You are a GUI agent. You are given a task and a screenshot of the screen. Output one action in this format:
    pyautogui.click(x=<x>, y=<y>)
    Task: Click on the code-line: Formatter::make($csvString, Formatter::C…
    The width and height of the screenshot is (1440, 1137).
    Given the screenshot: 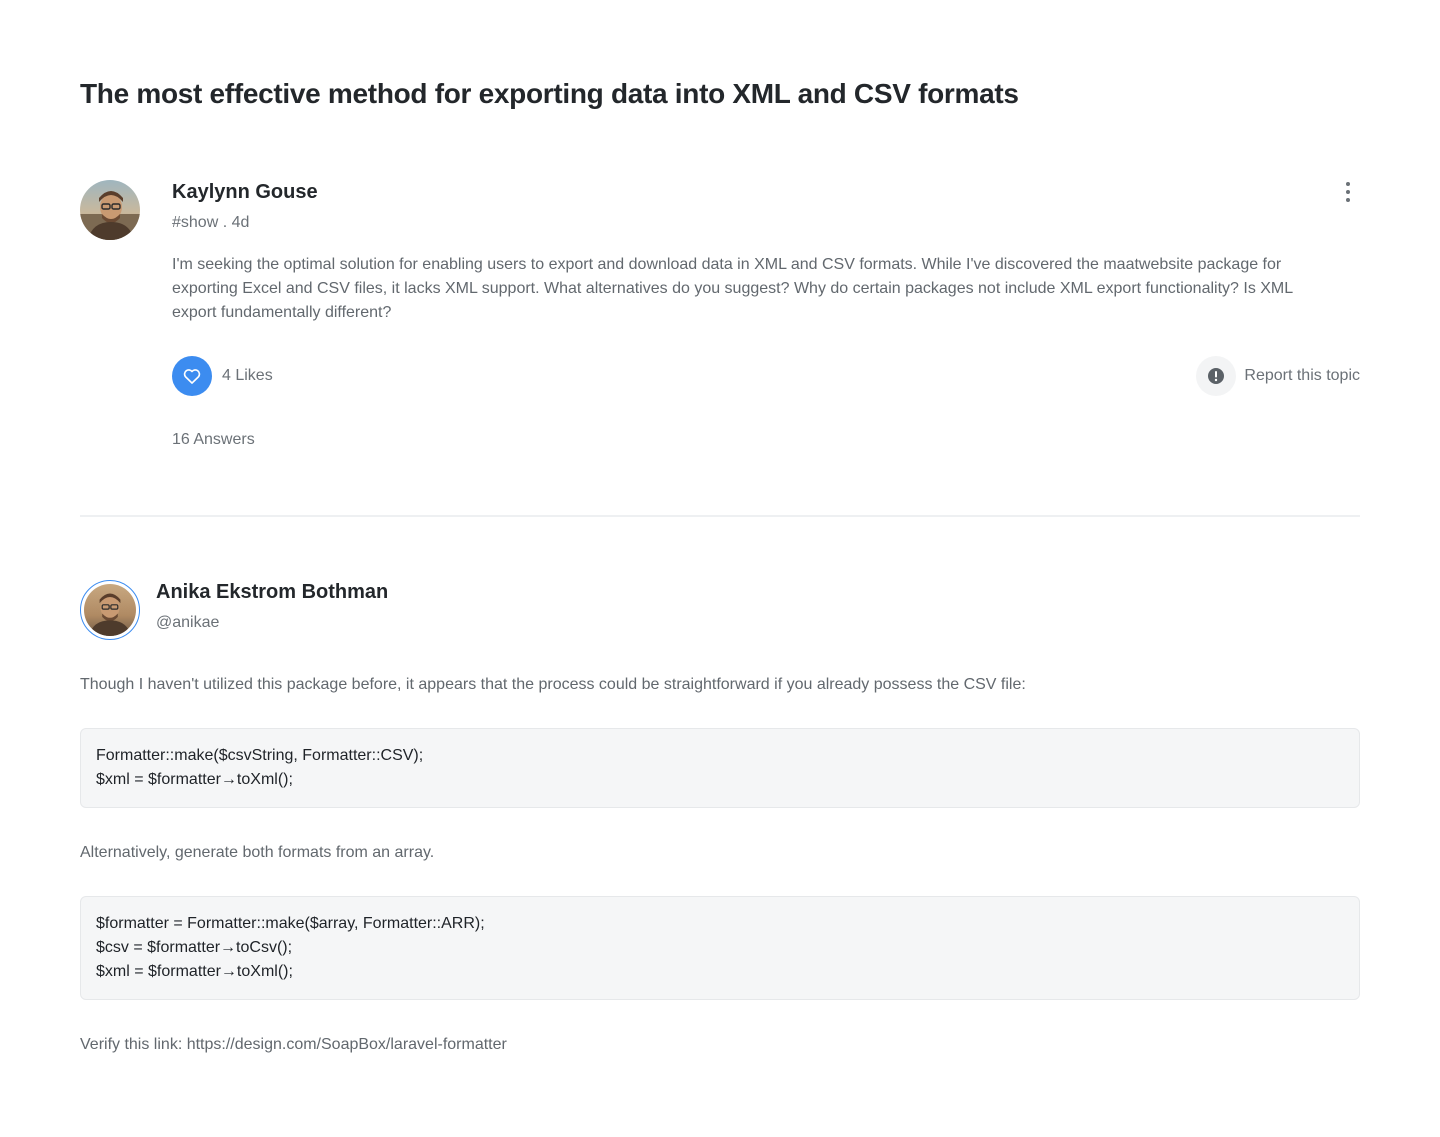 What is the action you would take?
    pyautogui.click(x=260, y=755)
    